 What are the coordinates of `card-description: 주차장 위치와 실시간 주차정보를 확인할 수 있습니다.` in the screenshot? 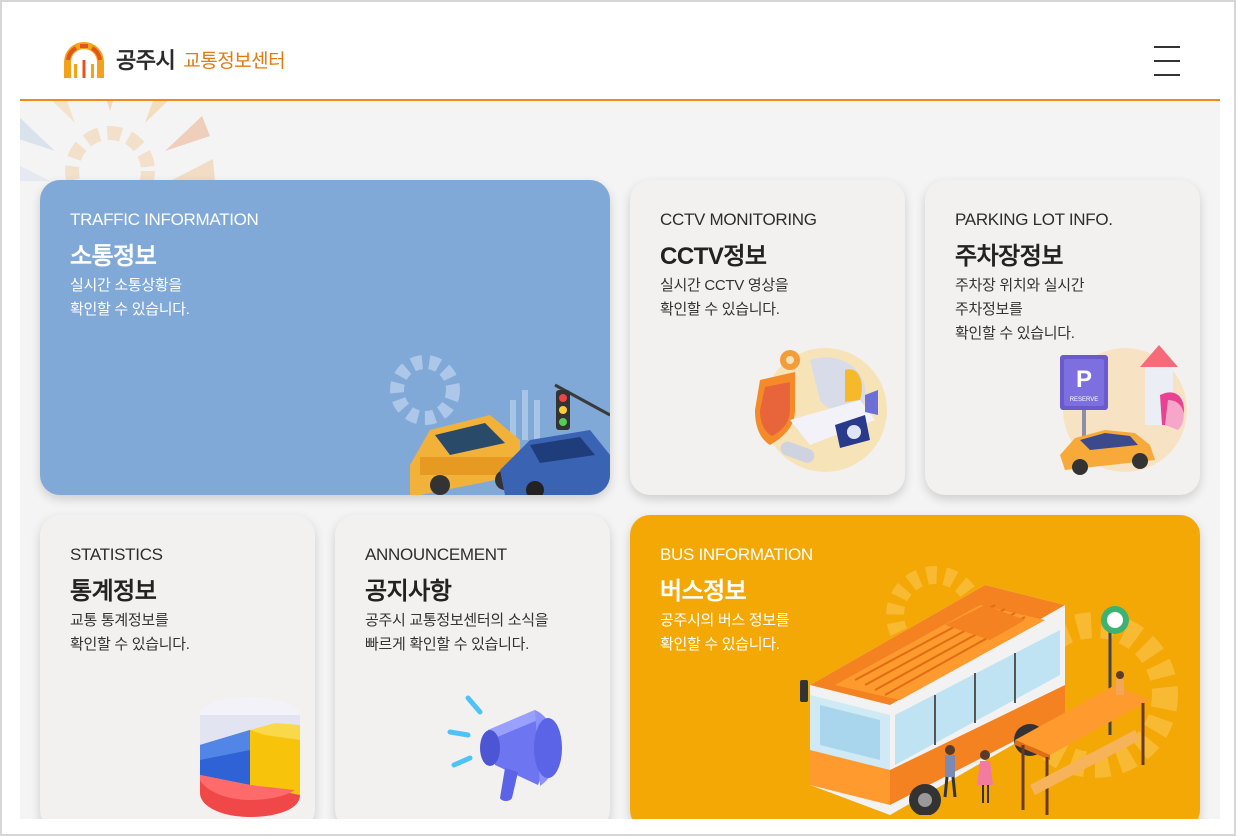 It's located at (1020, 309).